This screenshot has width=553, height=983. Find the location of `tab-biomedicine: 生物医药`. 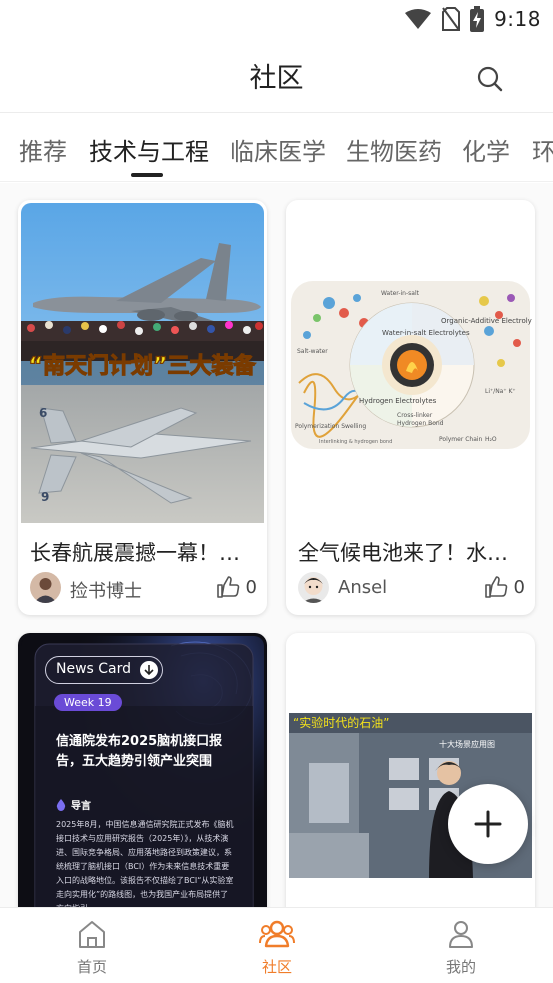

tab-biomedicine: 生物医药 is located at coordinates (394, 149).